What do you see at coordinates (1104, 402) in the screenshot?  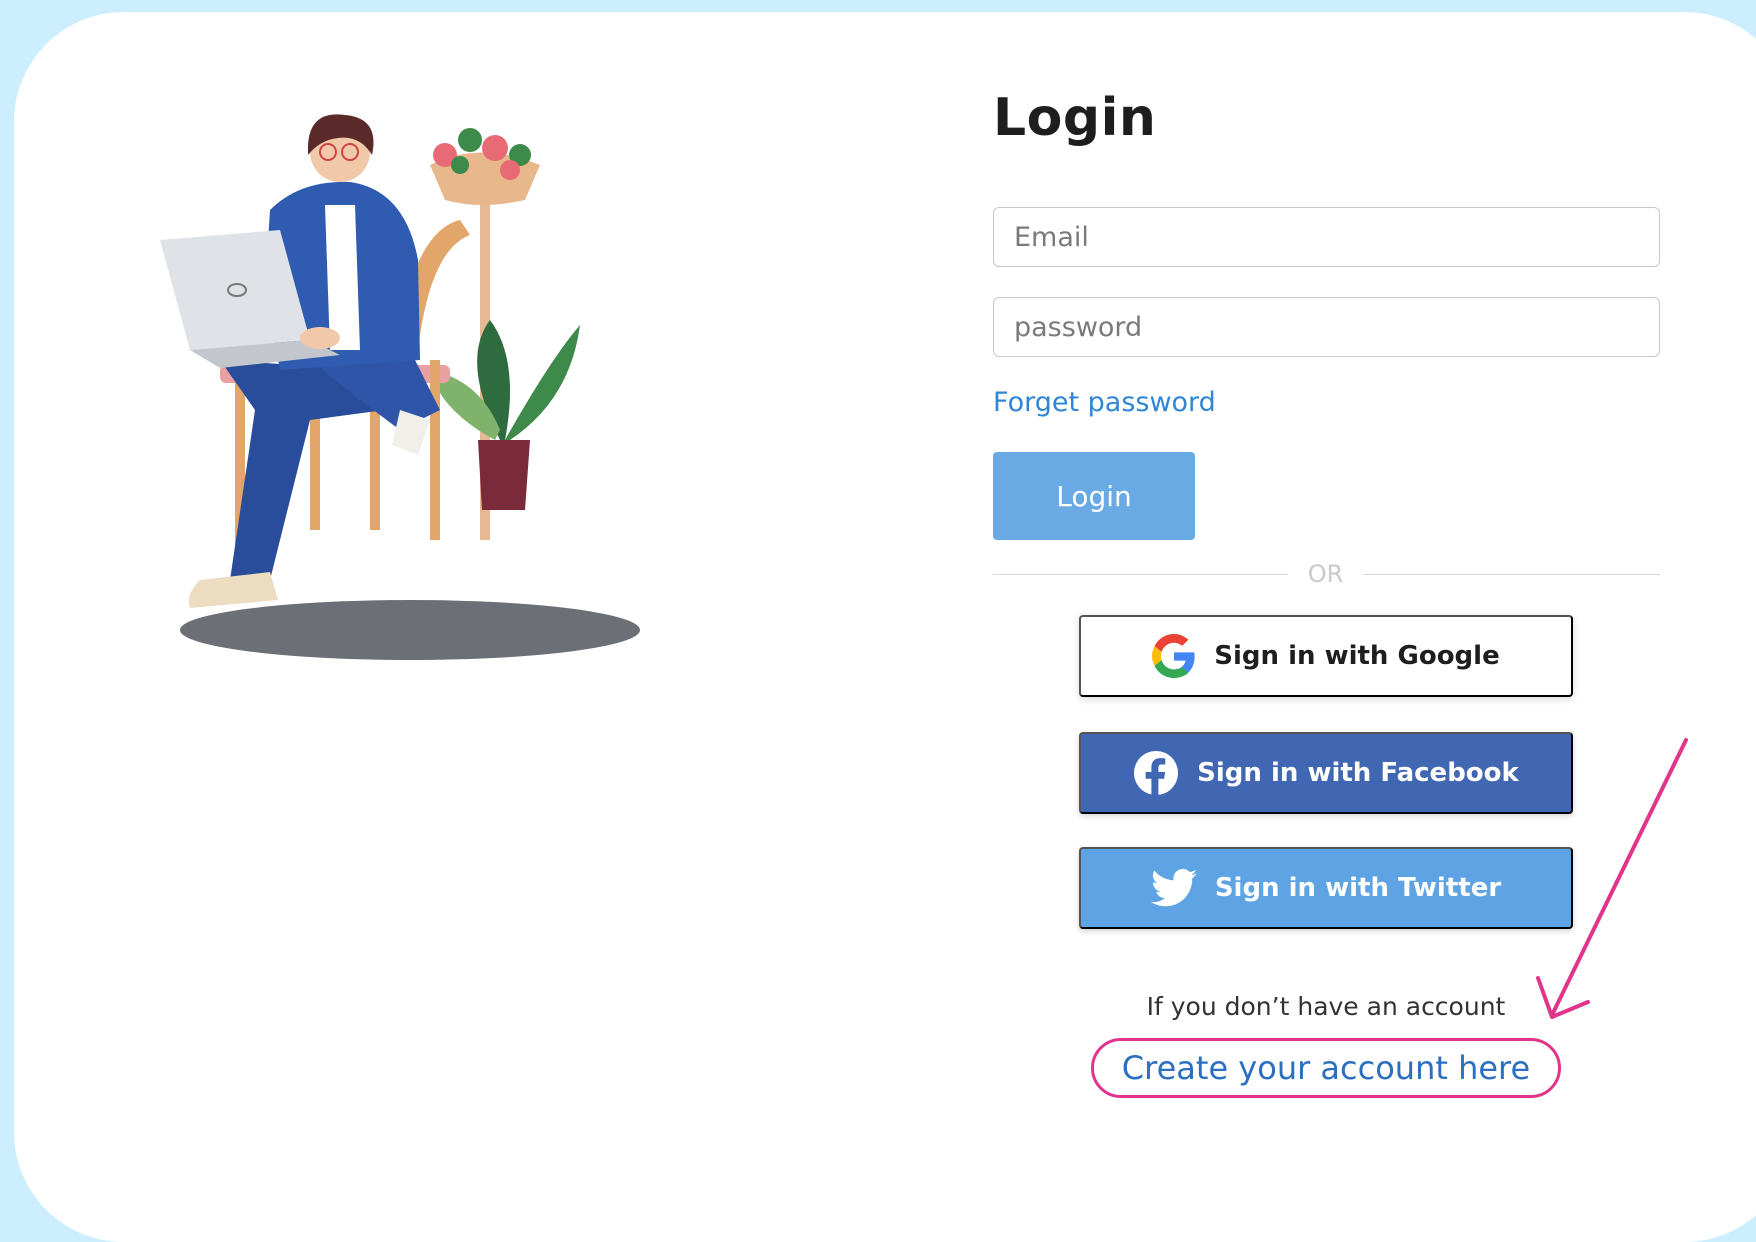 I see `forget-password-link: Forget password` at bounding box center [1104, 402].